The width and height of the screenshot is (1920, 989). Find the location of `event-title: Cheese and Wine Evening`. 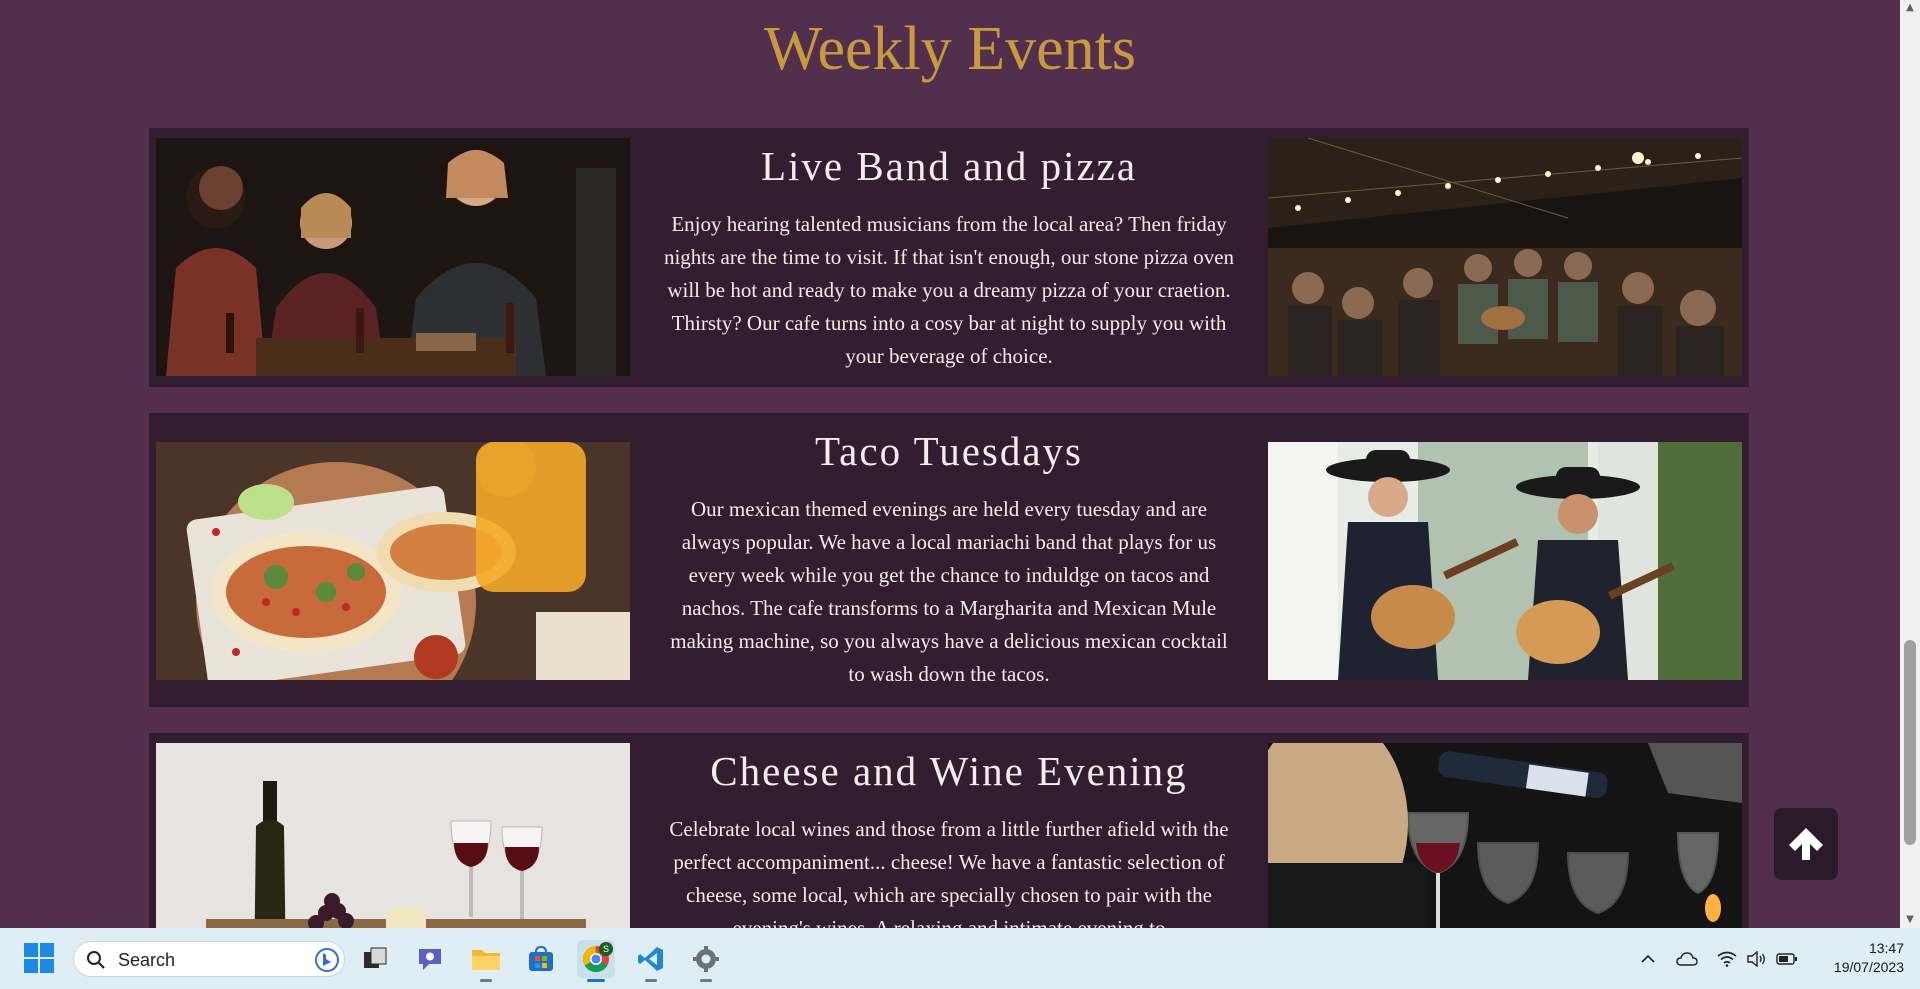

event-title: Cheese and Wine Evening is located at coordinates (949, 771).